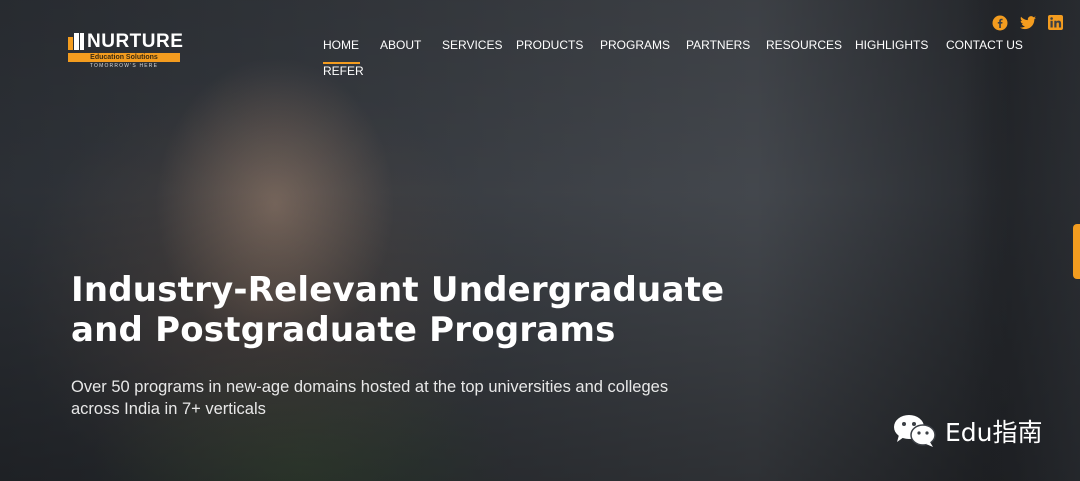 The image size is (1080, 481). Describe the element at coordinates (1021, 240) in the screenshot. I see `hero-right-panel` at that location.